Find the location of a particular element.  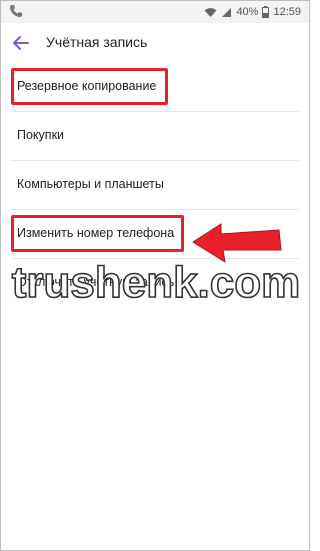

status-right: 40% 12:59 is located at coordinates (252, 12).